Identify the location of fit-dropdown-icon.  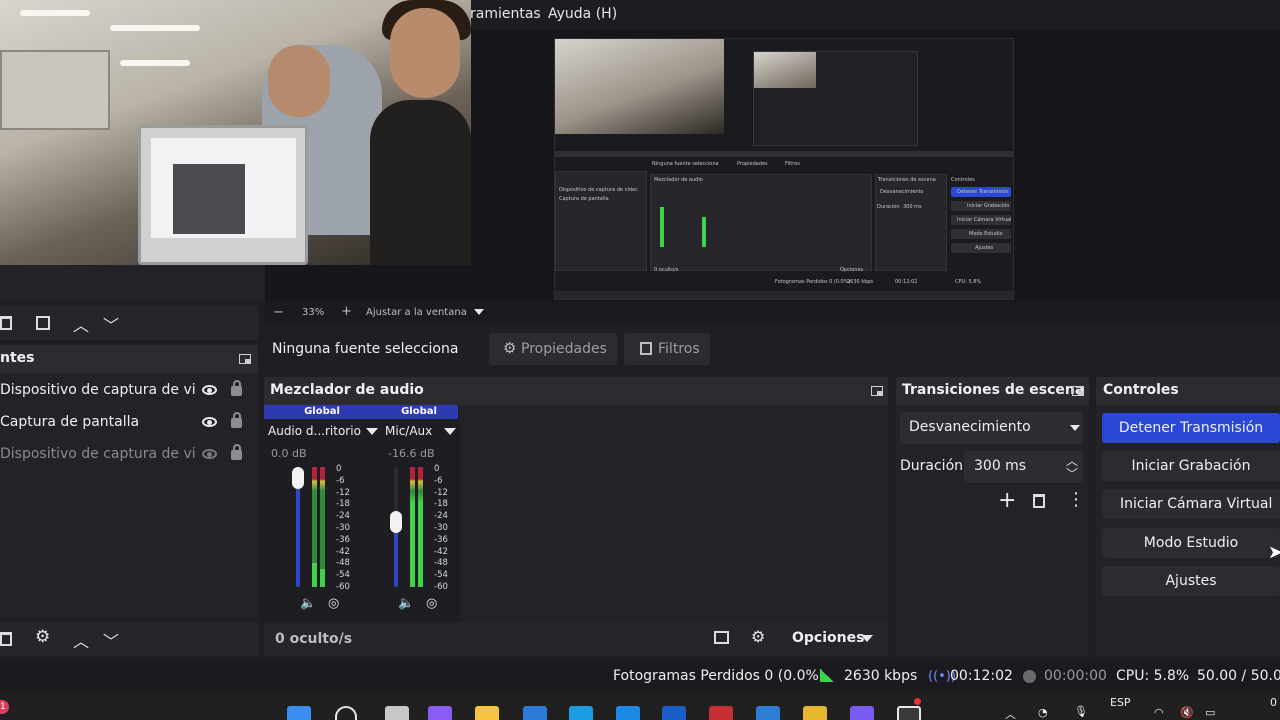
(479, 312).